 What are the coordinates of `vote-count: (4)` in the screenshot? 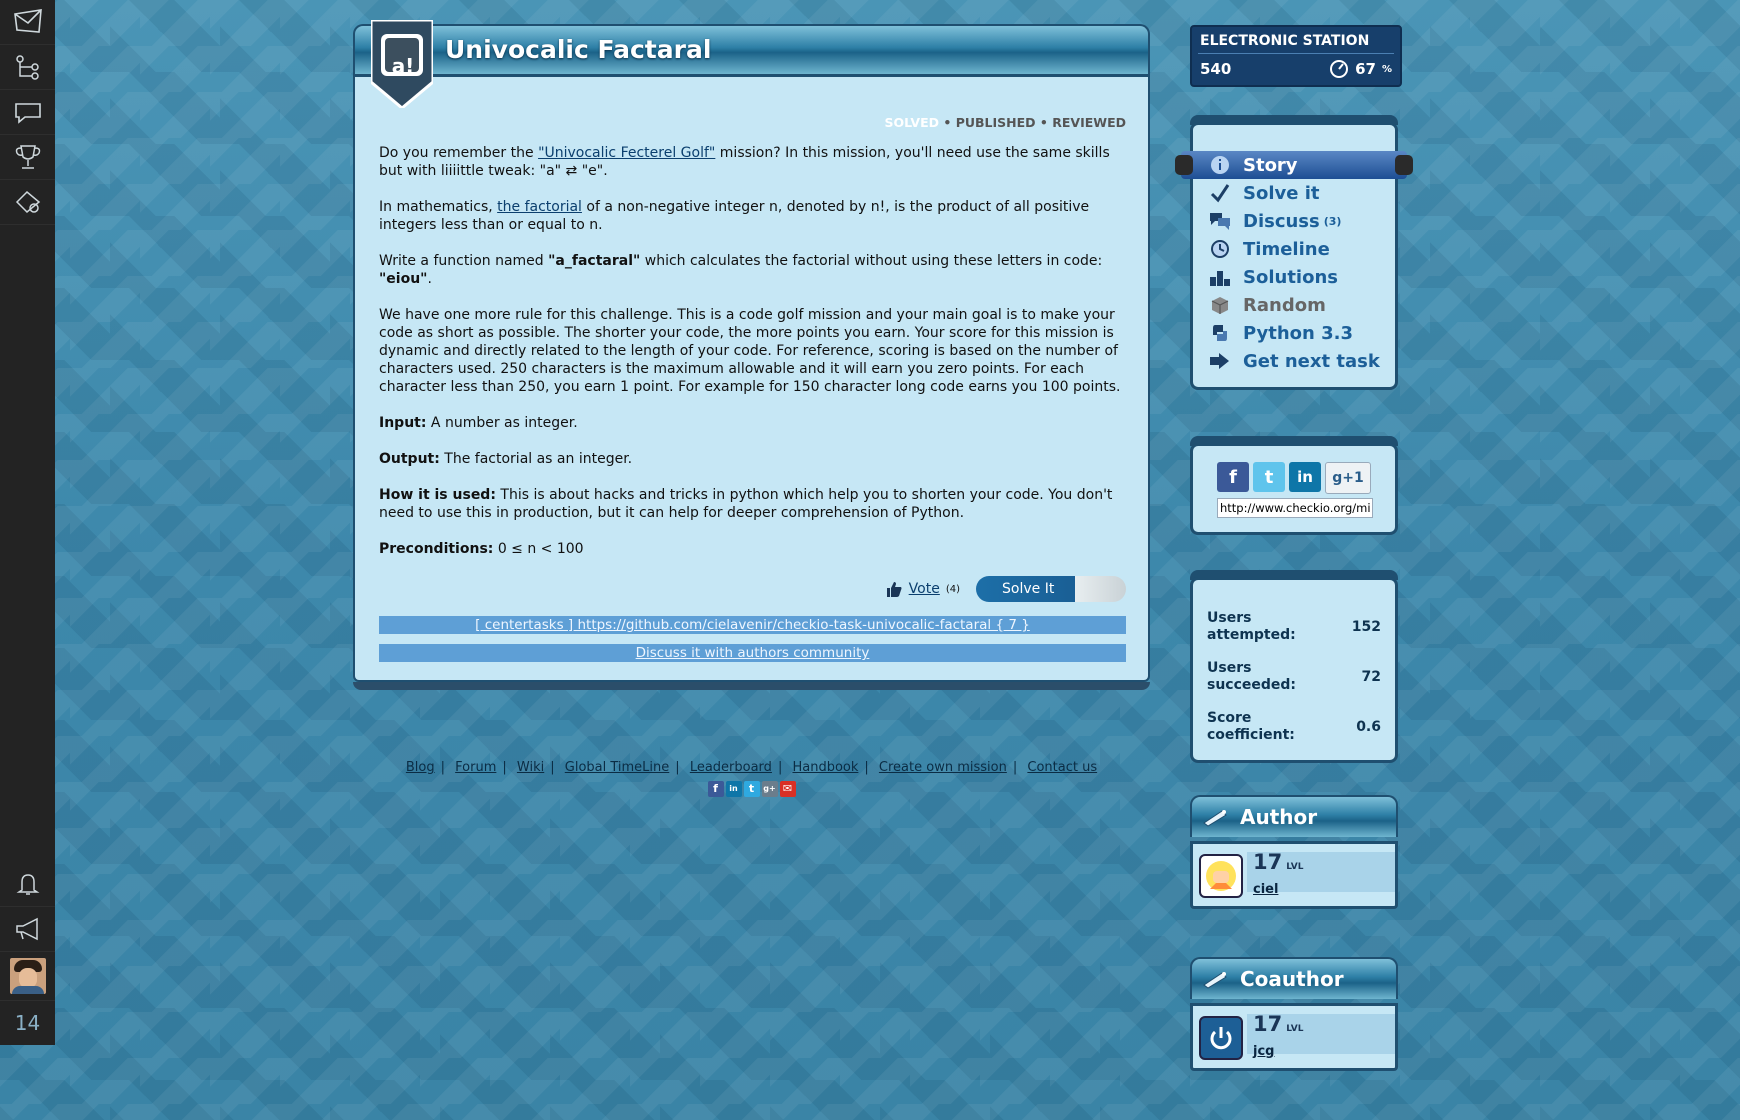 It's located at (952, 589).